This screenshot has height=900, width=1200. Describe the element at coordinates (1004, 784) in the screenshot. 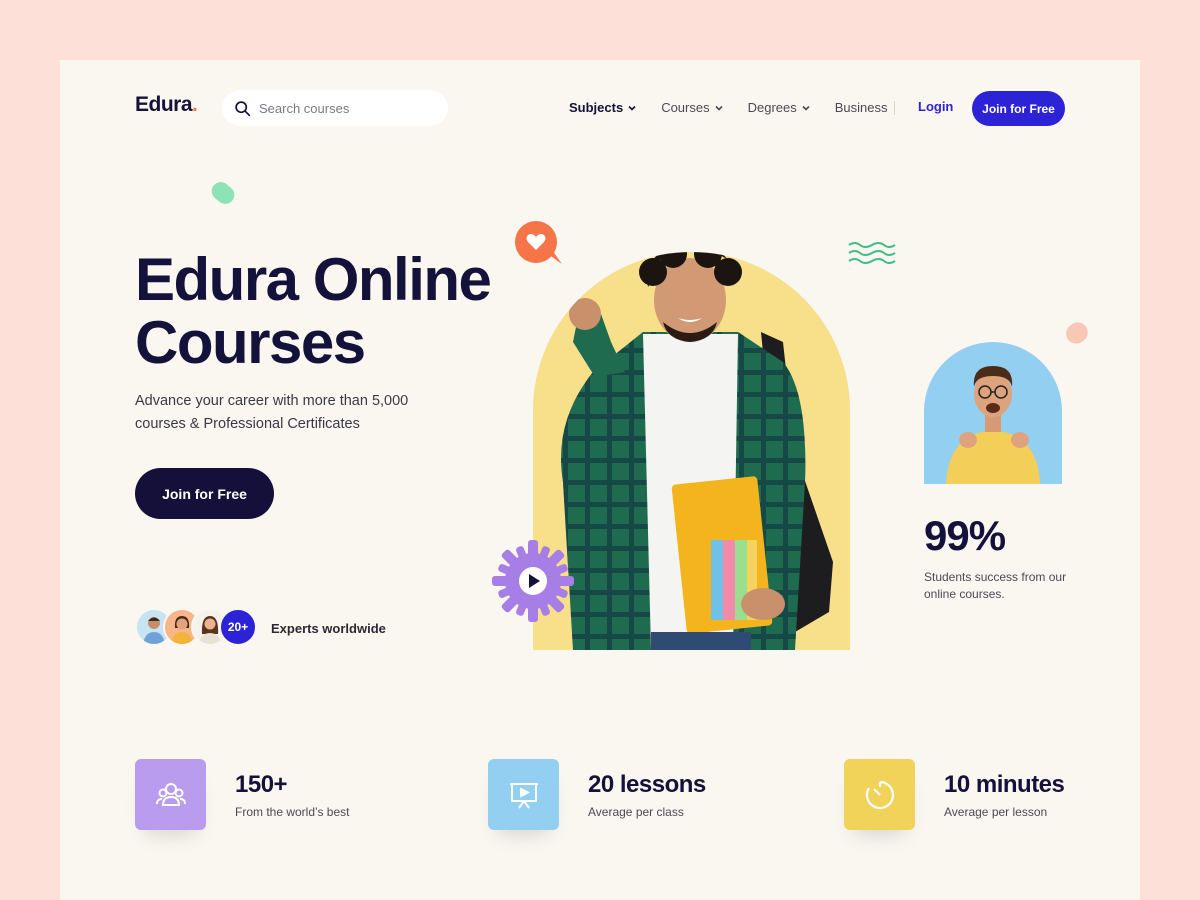

I see `stat-value: 10 minutes` at that location.